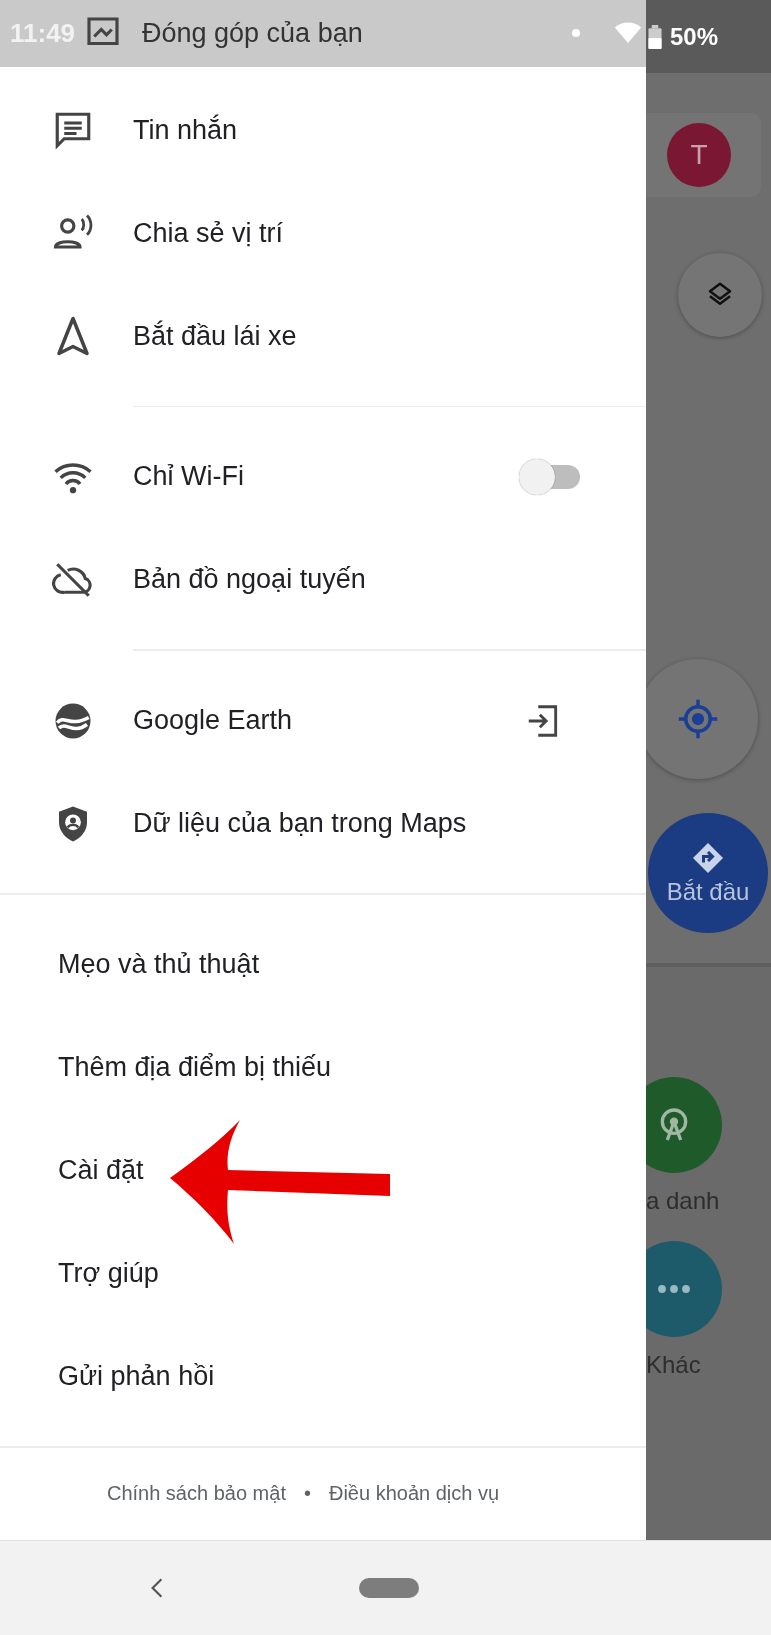 Image resolution: width=771 pixels, height=1635 pixels. I want to click on footer-link: Điều khoản dịch vụ, so click(414, 1494).